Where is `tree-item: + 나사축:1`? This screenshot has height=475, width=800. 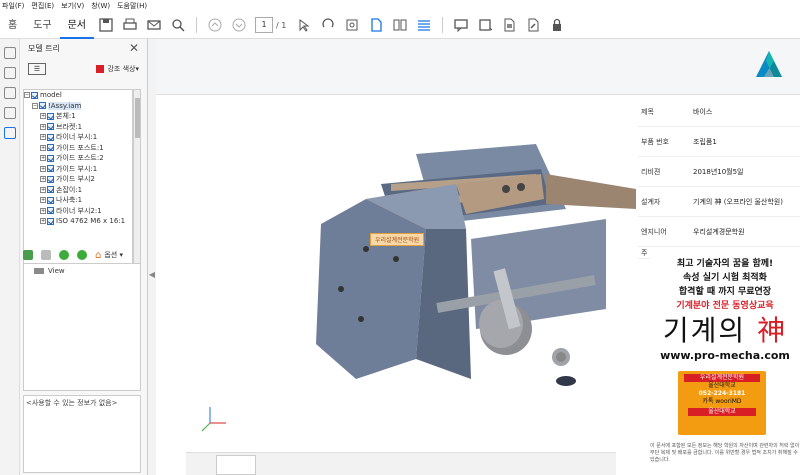
tree-item: + 나사축:1 is located at coordinates (78, 200).